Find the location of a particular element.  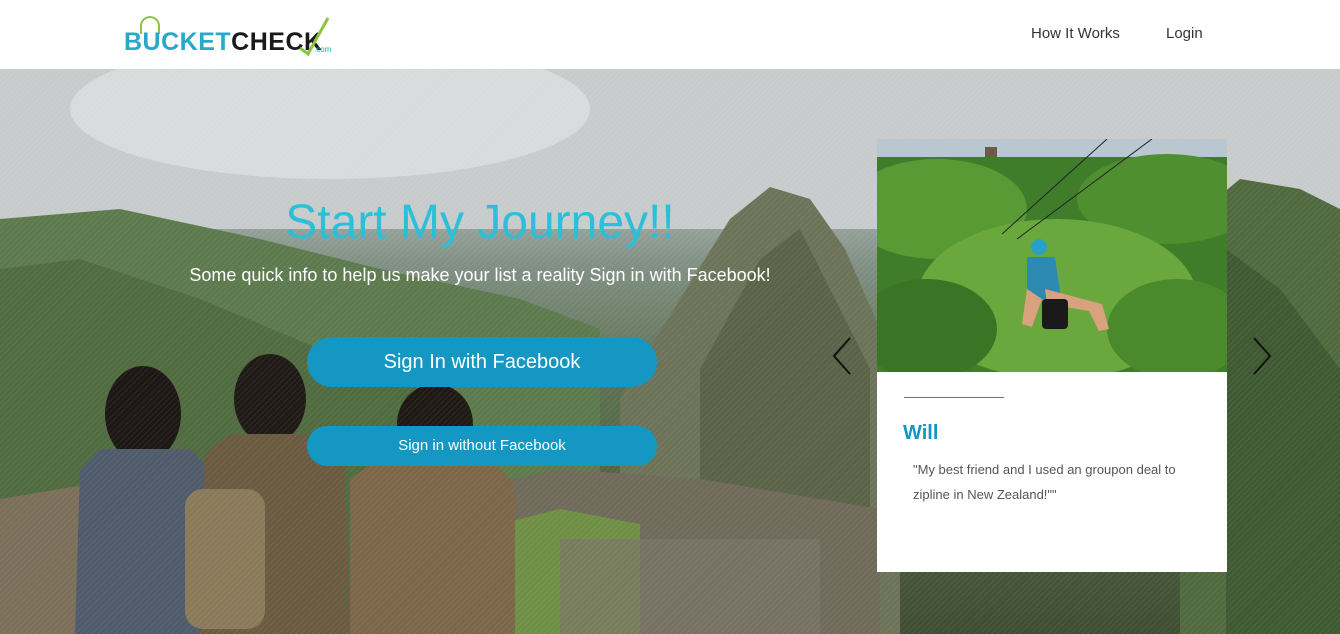

checkmark-icon is located at coordinates (314, 36).